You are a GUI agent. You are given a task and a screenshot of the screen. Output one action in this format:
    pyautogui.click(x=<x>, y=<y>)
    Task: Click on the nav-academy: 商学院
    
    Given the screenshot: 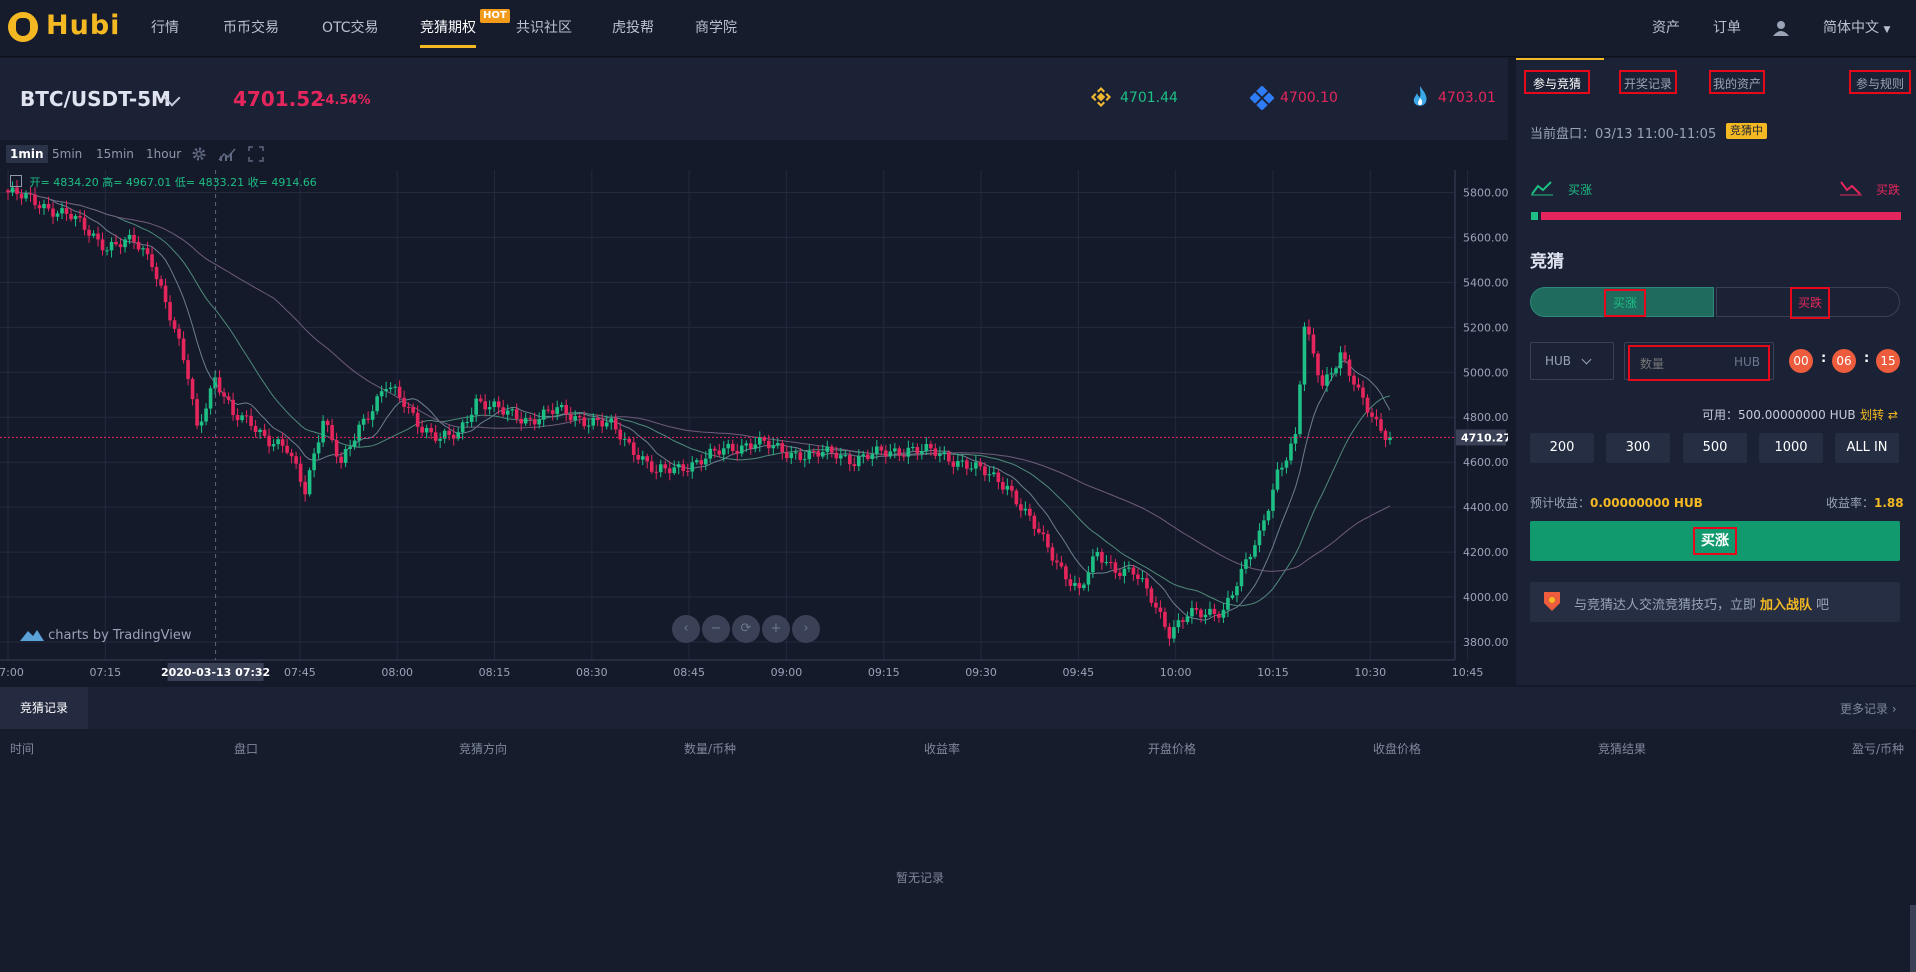 What is the action you would take?
    pyautogui.click(x=716, y=28)
    